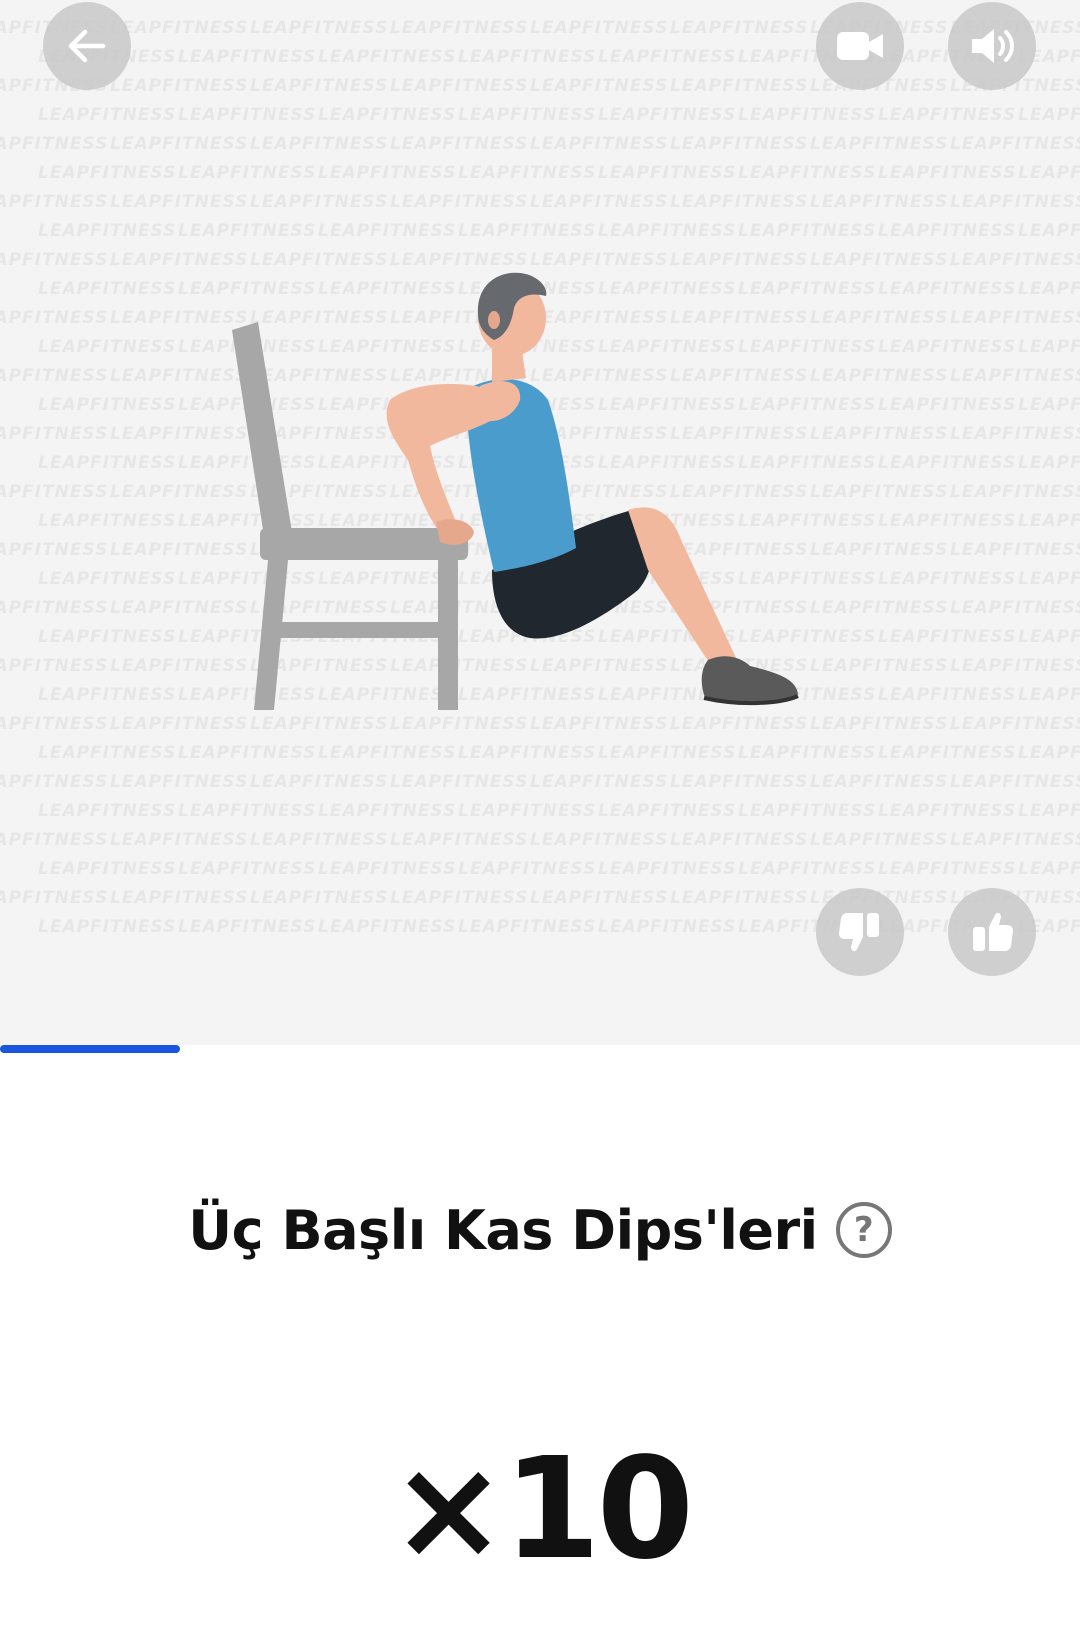  I want to click on exercise-progress-bar, so click(540, 1049).